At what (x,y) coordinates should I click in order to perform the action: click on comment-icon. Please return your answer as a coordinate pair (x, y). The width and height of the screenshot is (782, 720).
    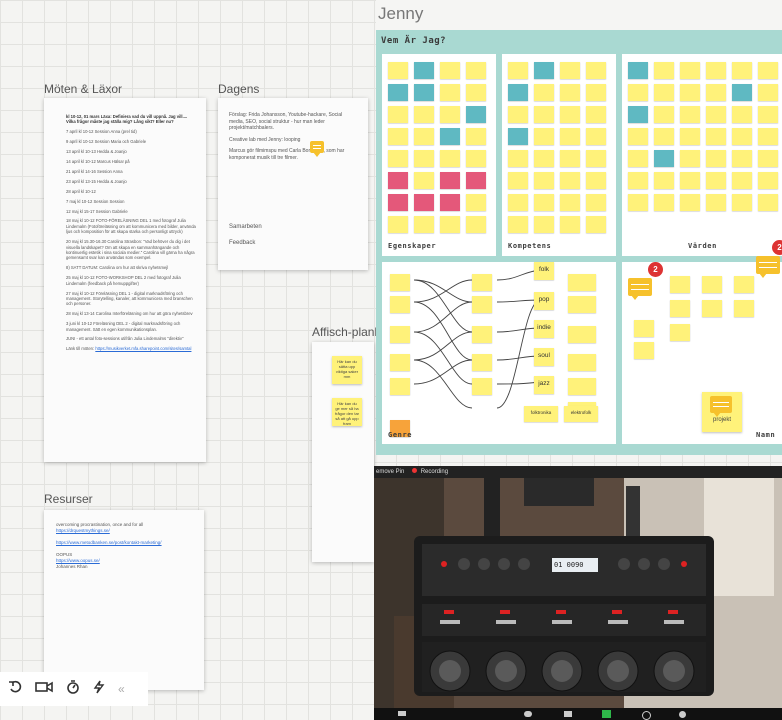
    Looking at the image, I should click on (640, 289).